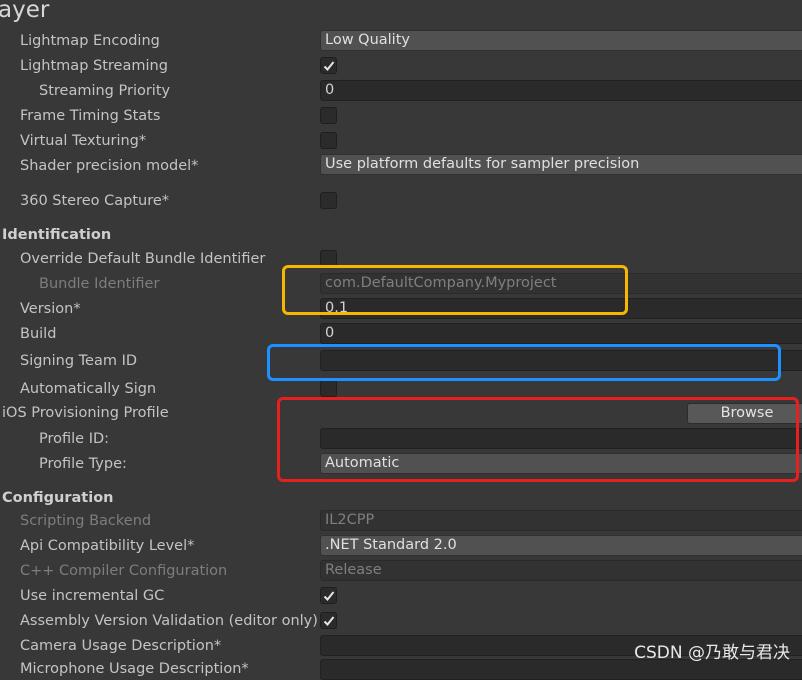  Describe the element at coordinates (561, 333) in the screenshot. I see `build-field: 0` at that location.